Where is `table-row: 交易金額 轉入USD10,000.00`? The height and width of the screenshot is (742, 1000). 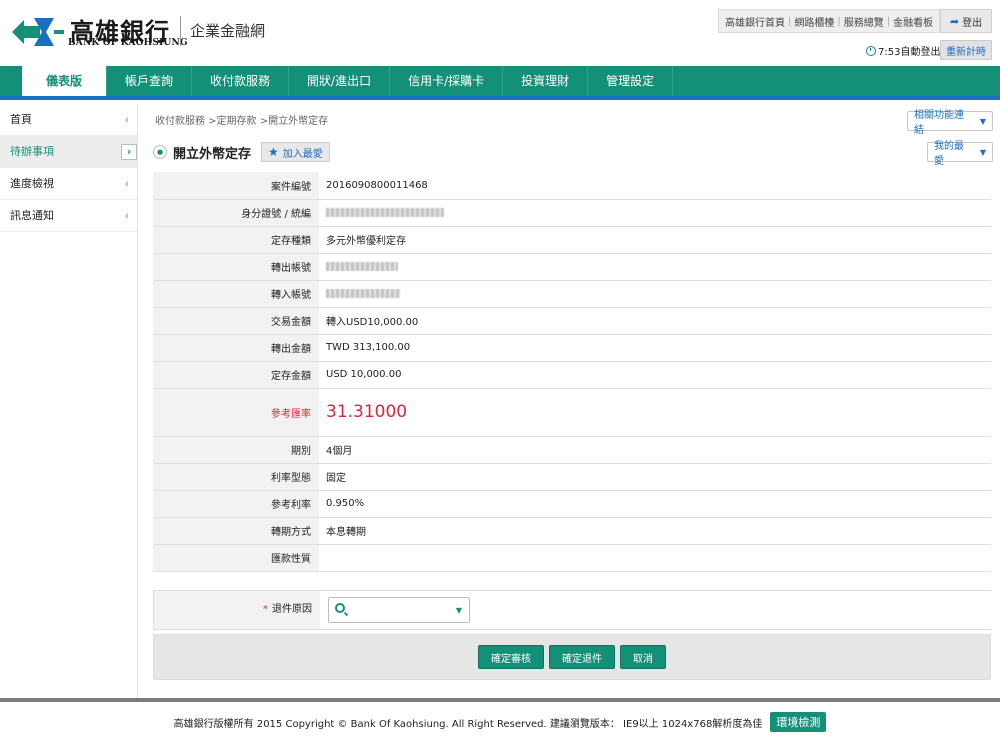 table-row: 交易金額 轉入USD10,000.00 is located at coordinates (572, 321).